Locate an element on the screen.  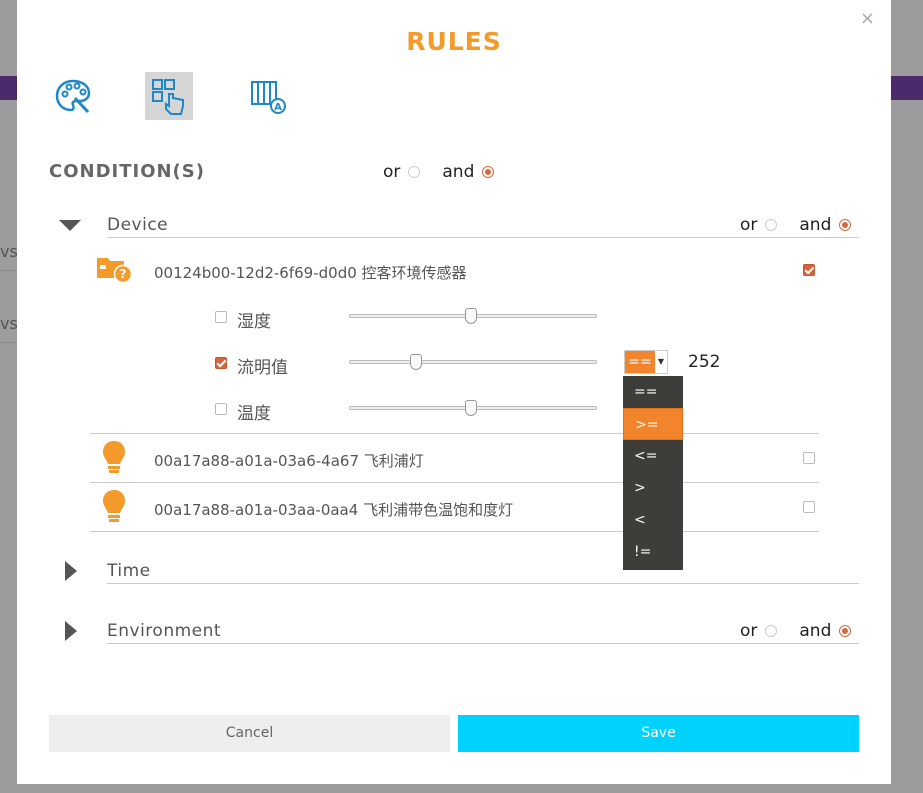
device-name: 00a17a88-a01a-03aa-0aa4 飞利浦带色温饱和度灯 is located at coordinates (334, 510).